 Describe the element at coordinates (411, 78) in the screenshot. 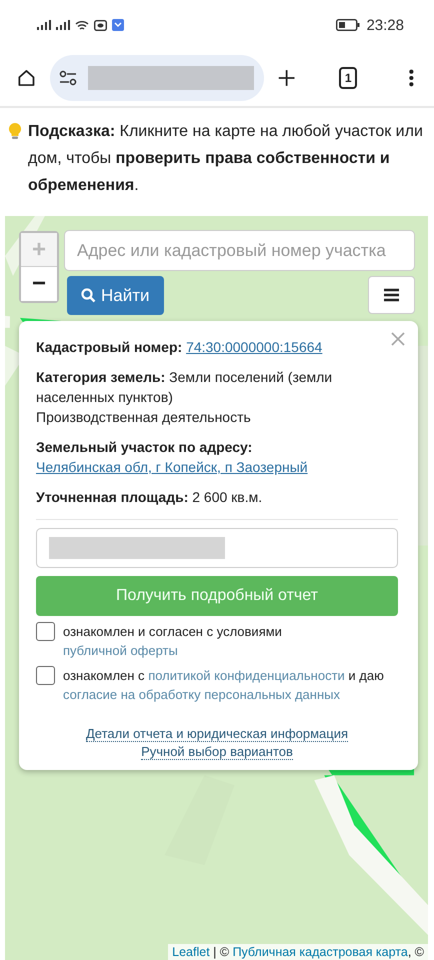

I see `more-menu-icon` at that location.